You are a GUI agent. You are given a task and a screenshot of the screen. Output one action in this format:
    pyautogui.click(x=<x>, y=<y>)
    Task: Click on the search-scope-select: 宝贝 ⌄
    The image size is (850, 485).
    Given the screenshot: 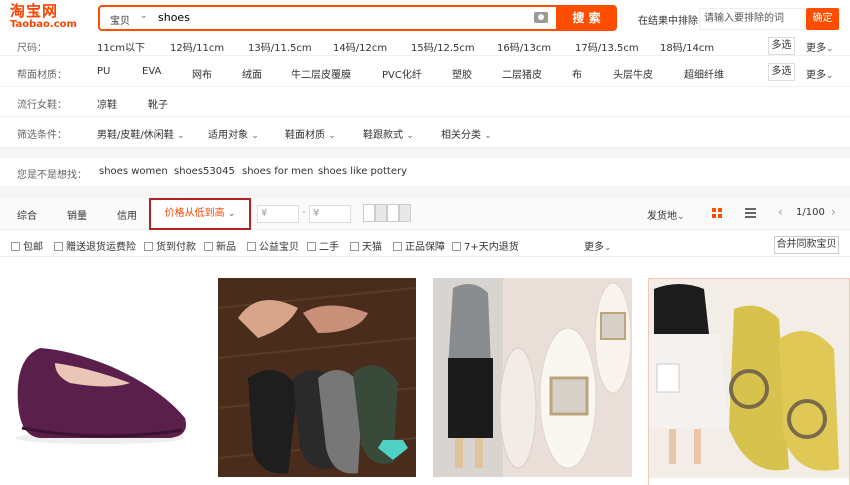 What is the action you would take?
    pyautogui.click(x=129, y=19)
    